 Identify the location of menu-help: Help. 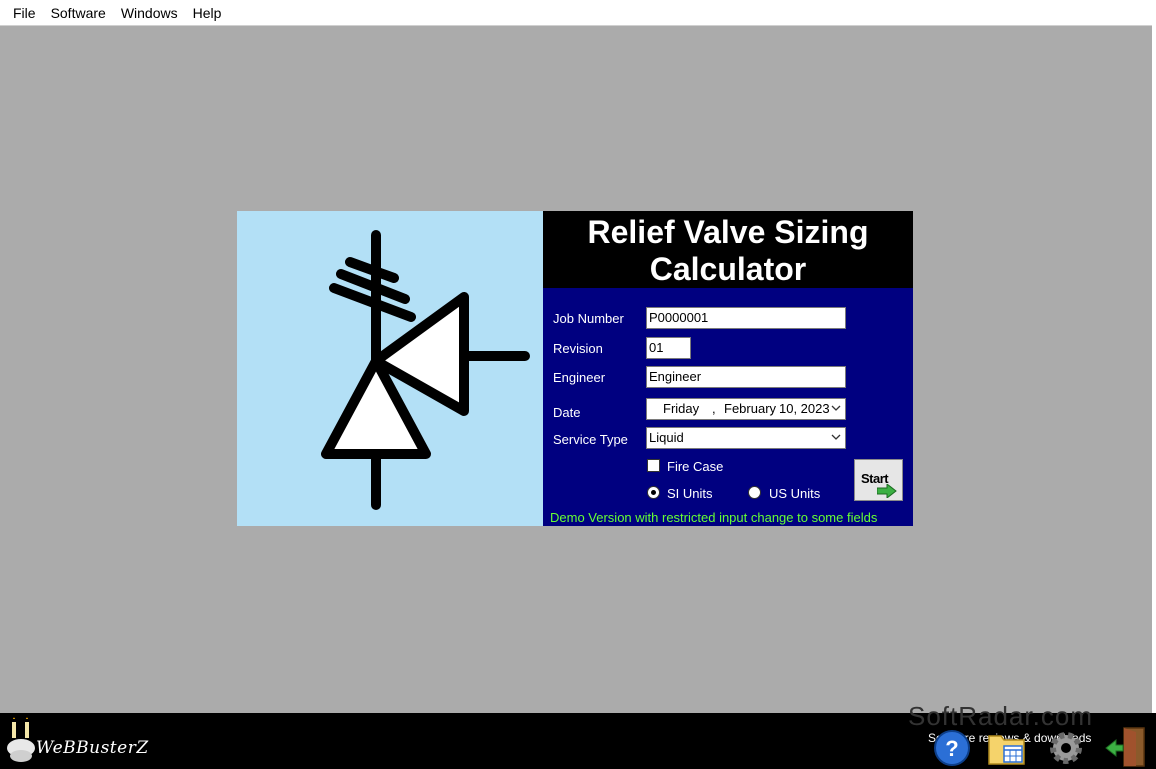
(207, 13).